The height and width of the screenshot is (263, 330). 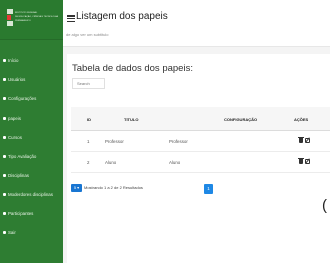 What do you see at coordinates (88, 141) in the screenshot?
I see `cell-id: 1` at bounding box center [88, 141].